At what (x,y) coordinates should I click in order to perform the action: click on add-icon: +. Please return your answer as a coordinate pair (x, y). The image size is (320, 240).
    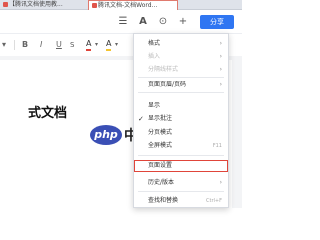
    Looking at the image, I should click on (183, 22).